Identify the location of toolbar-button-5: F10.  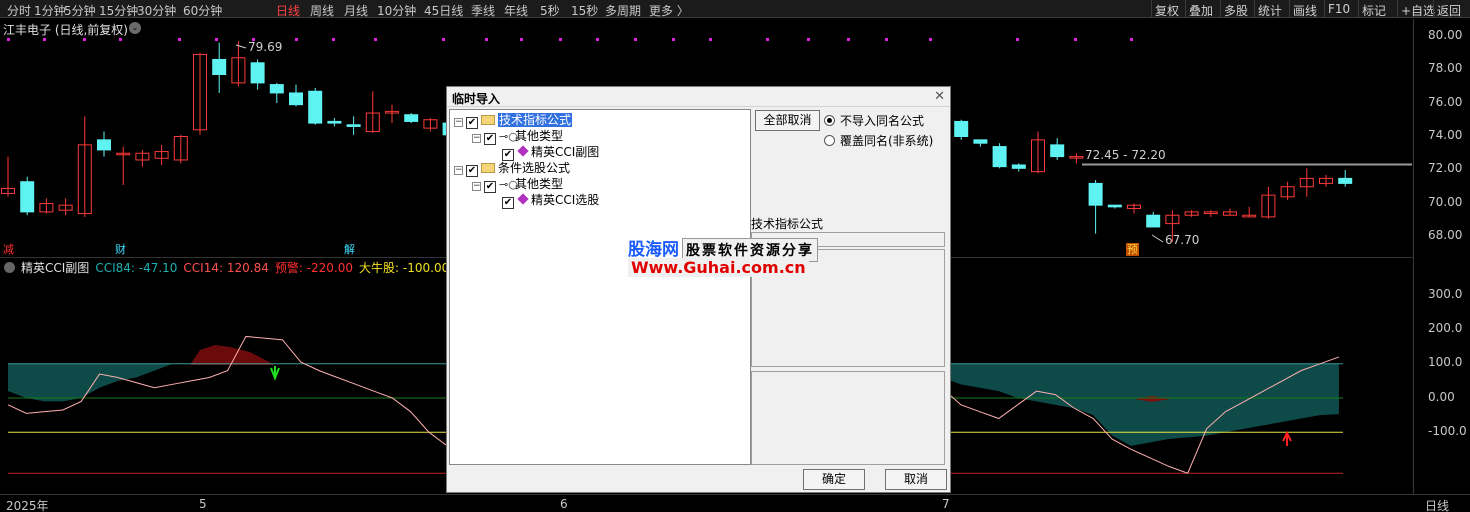
(1338, 9).